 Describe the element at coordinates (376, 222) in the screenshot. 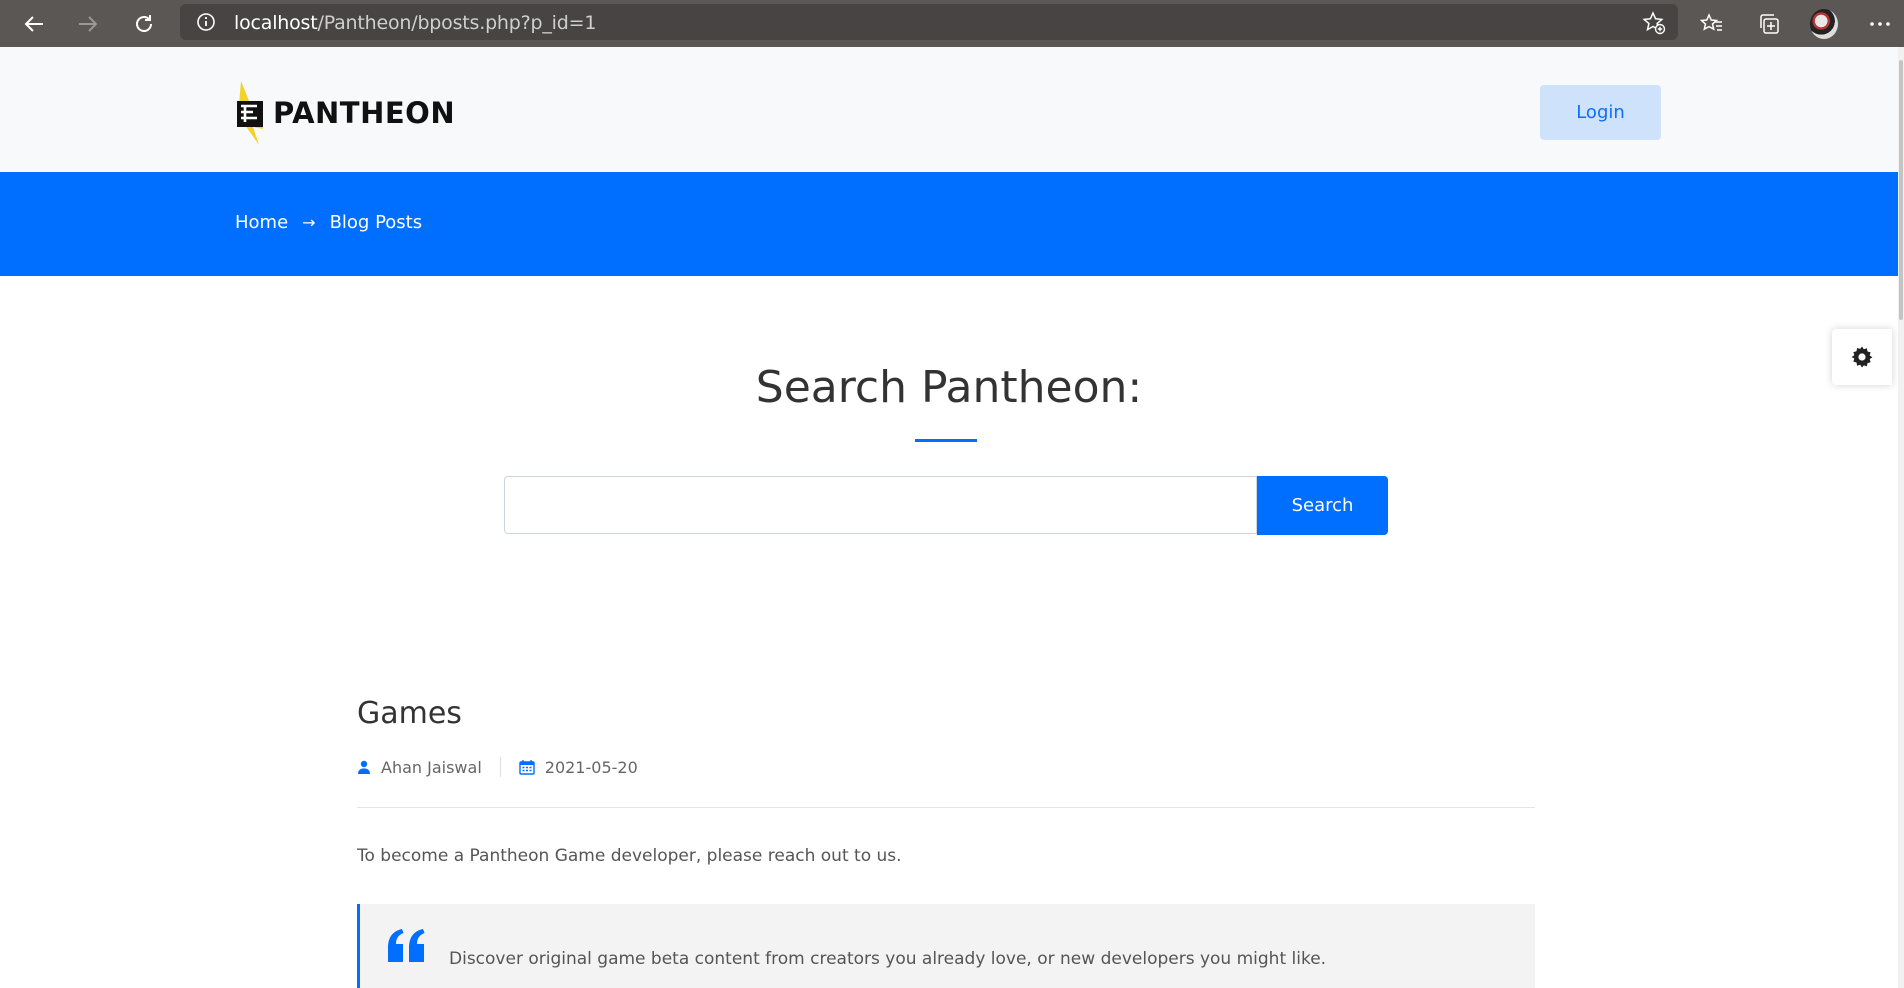

I see `breadcrumb-current: Blog Posts` at that location.